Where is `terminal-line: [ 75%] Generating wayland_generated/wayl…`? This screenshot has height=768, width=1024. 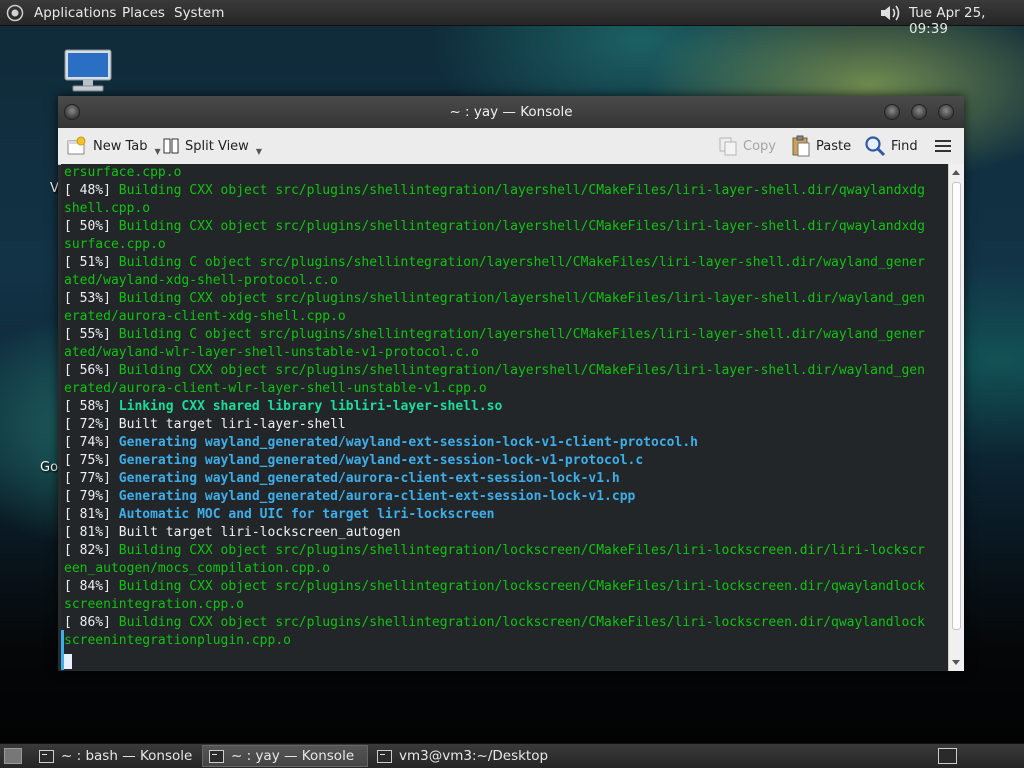 terminal-line: [ 75%] Generating wayland_generated/wayl… is located at coordinates (354, 460).